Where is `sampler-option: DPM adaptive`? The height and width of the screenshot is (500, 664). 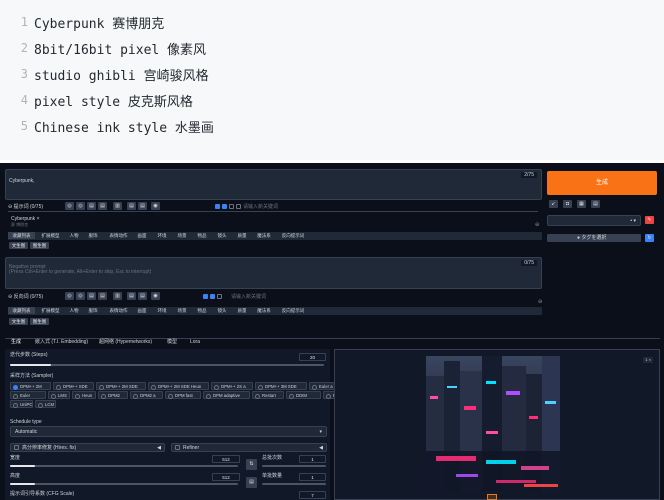
sampler-option: DPM adaptive is located at coordinates (226, 395).